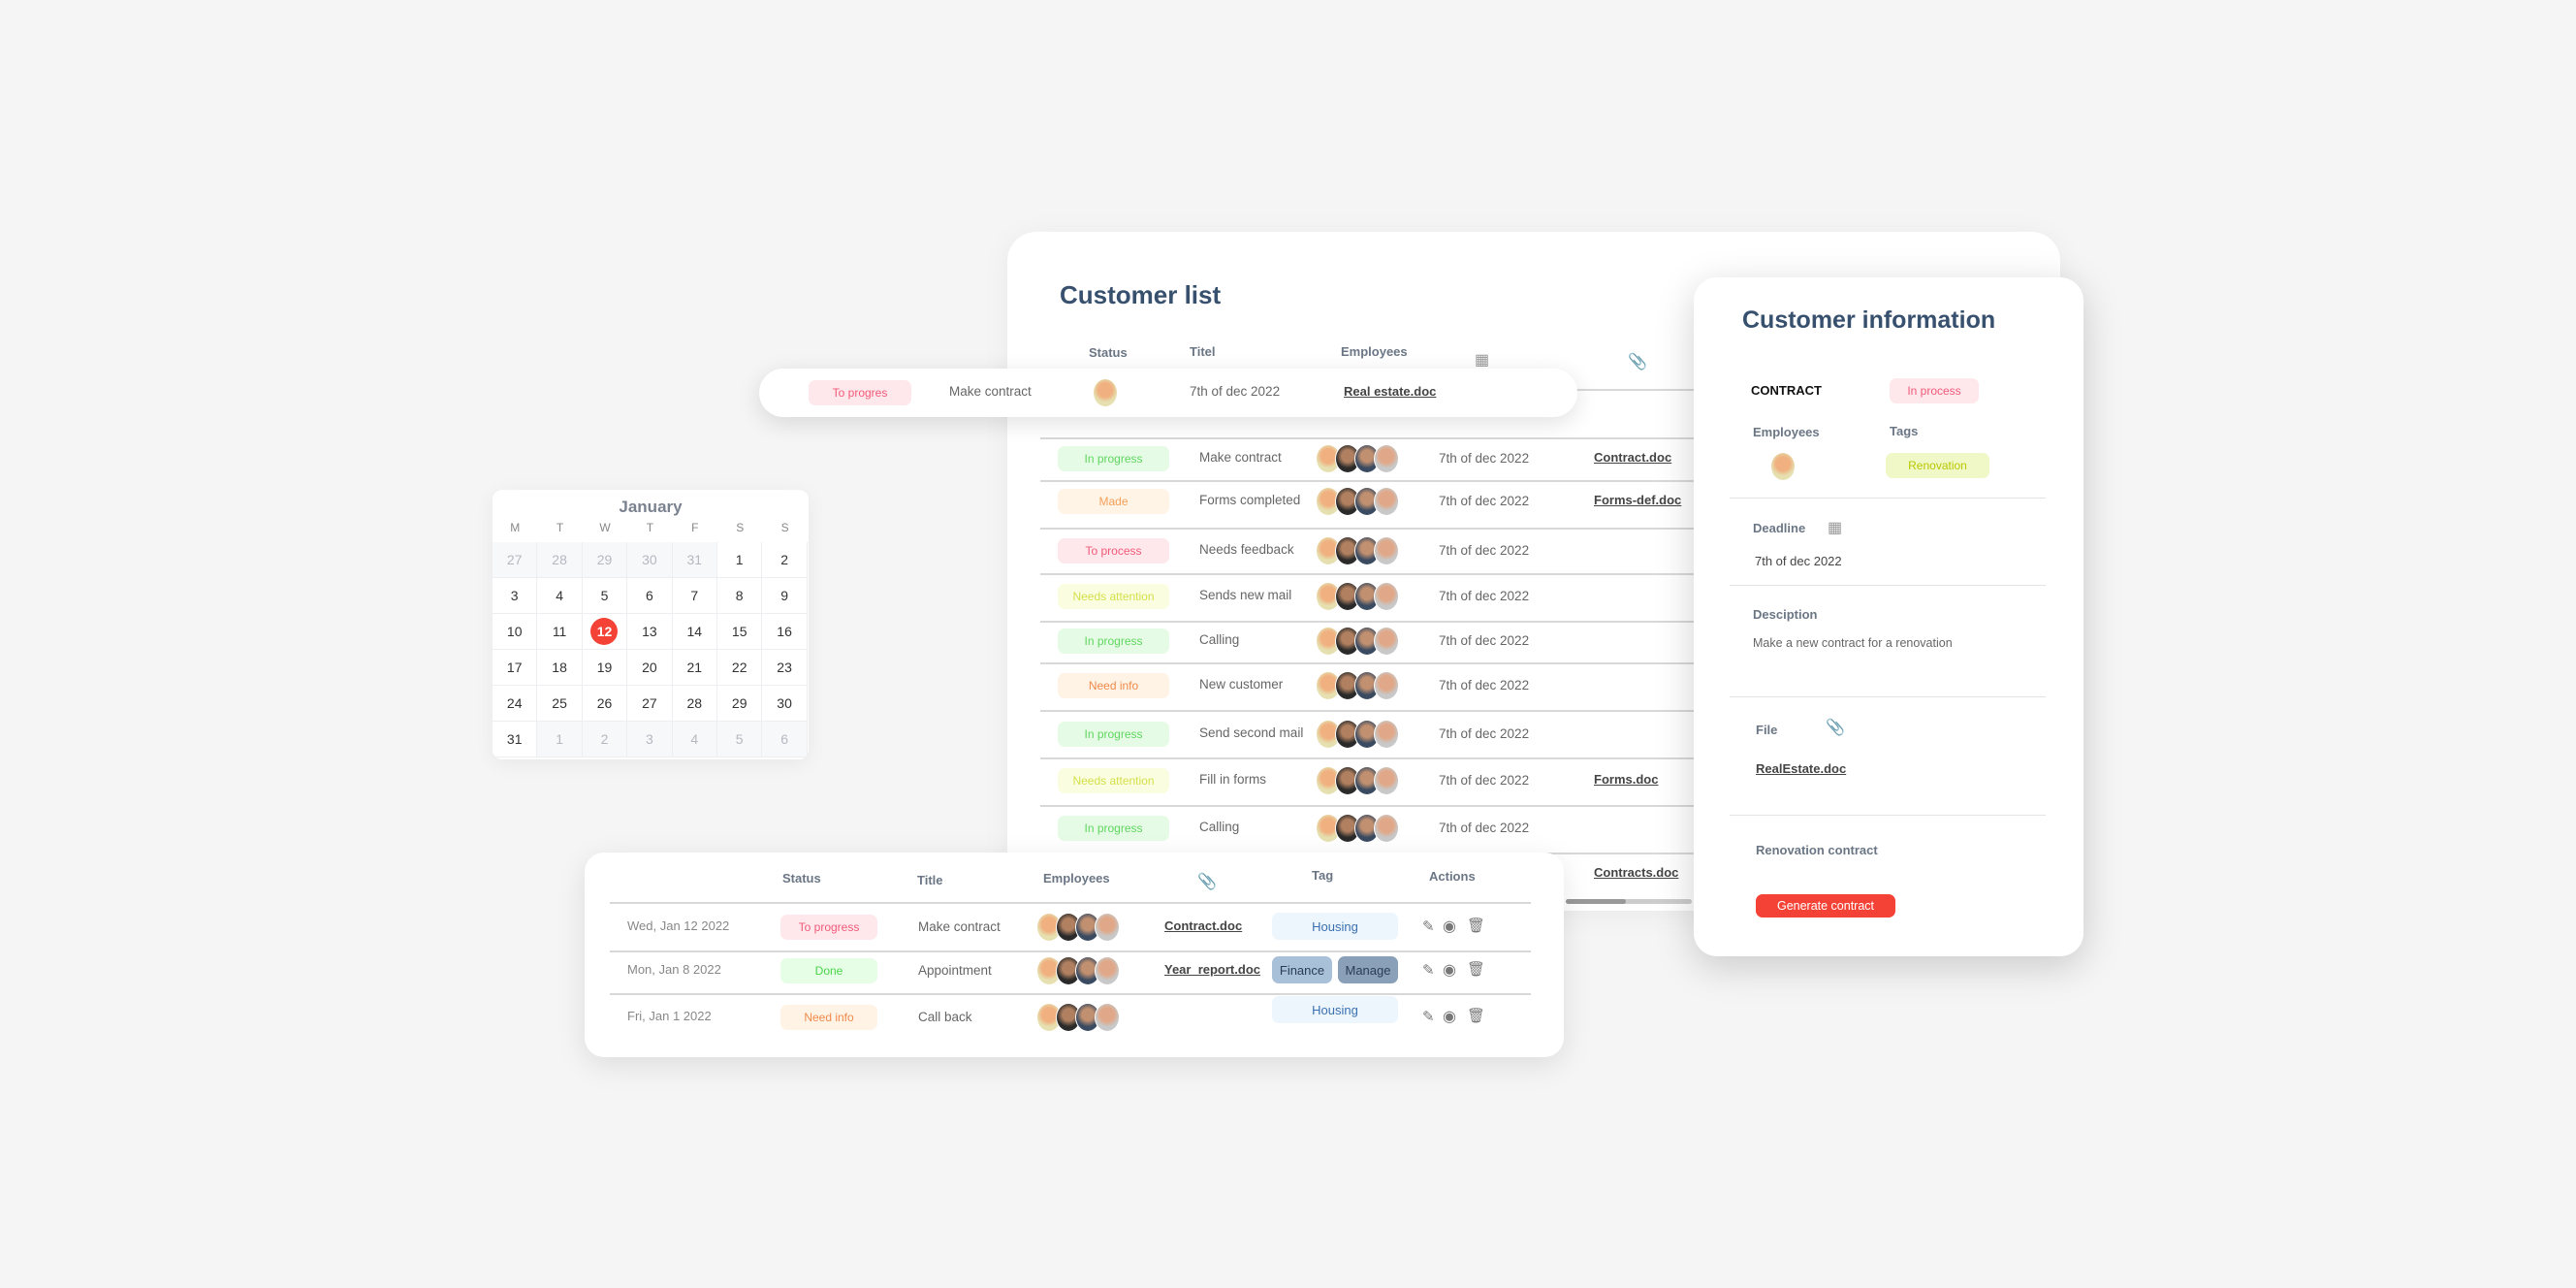 The width and height of the screenshot is (2576, 1288). I want to click on calendar-day: 7, so click(694, 596).